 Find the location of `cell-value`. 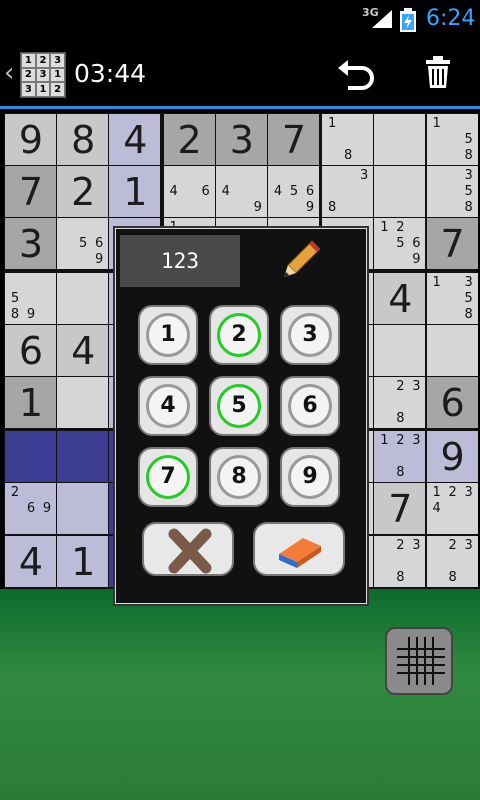

cell-value is located at coordinates (82, 508).